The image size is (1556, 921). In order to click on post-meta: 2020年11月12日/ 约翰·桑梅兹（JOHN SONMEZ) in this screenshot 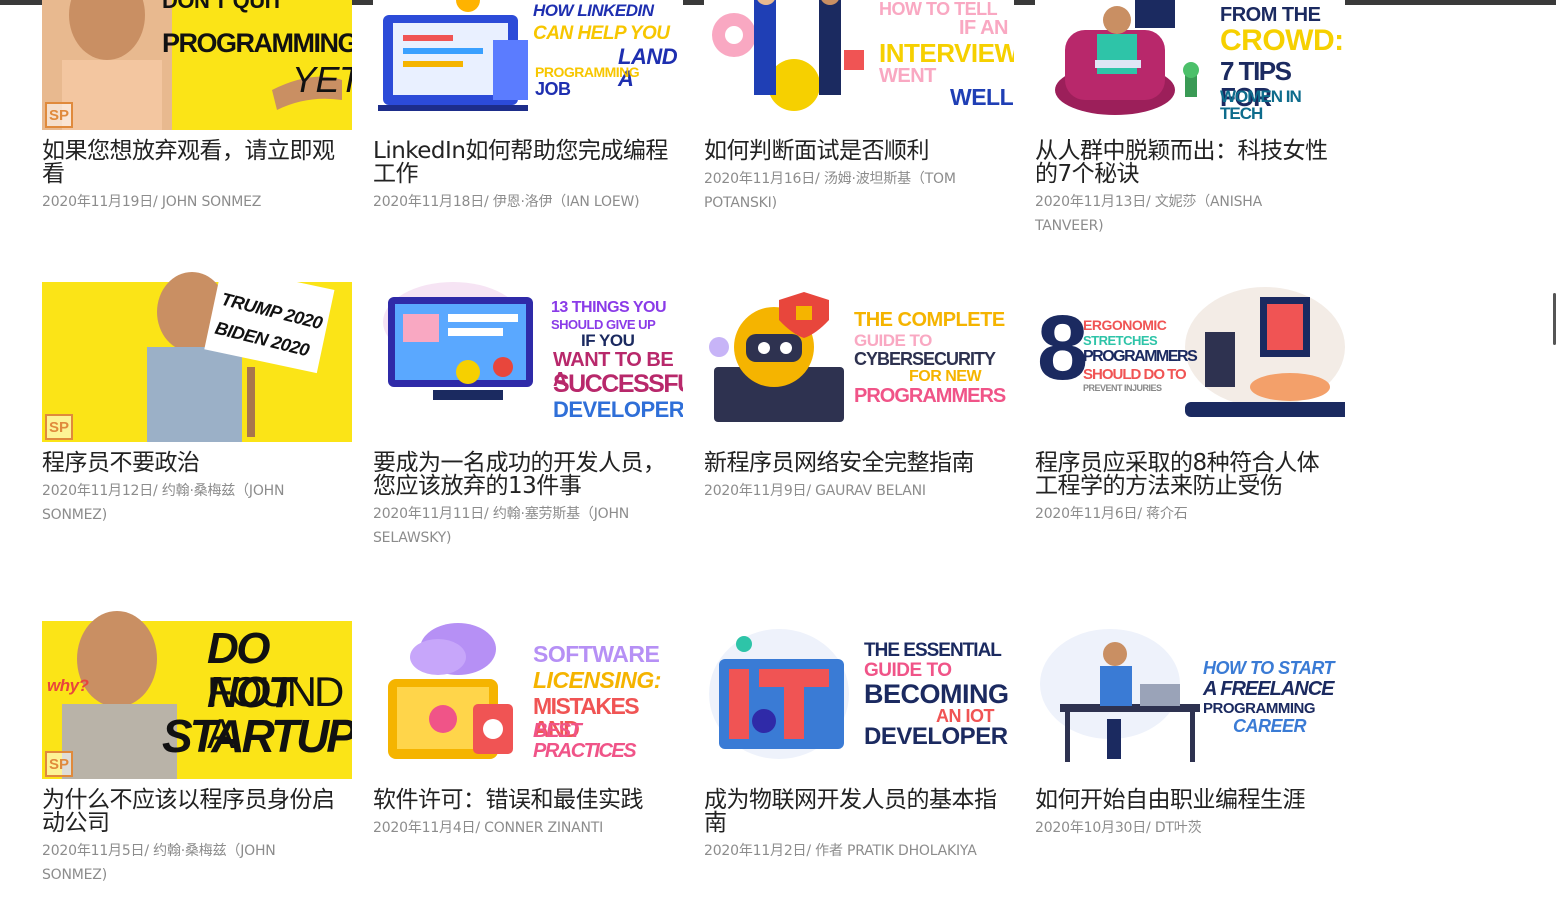, I will do `click(189, 503)`.